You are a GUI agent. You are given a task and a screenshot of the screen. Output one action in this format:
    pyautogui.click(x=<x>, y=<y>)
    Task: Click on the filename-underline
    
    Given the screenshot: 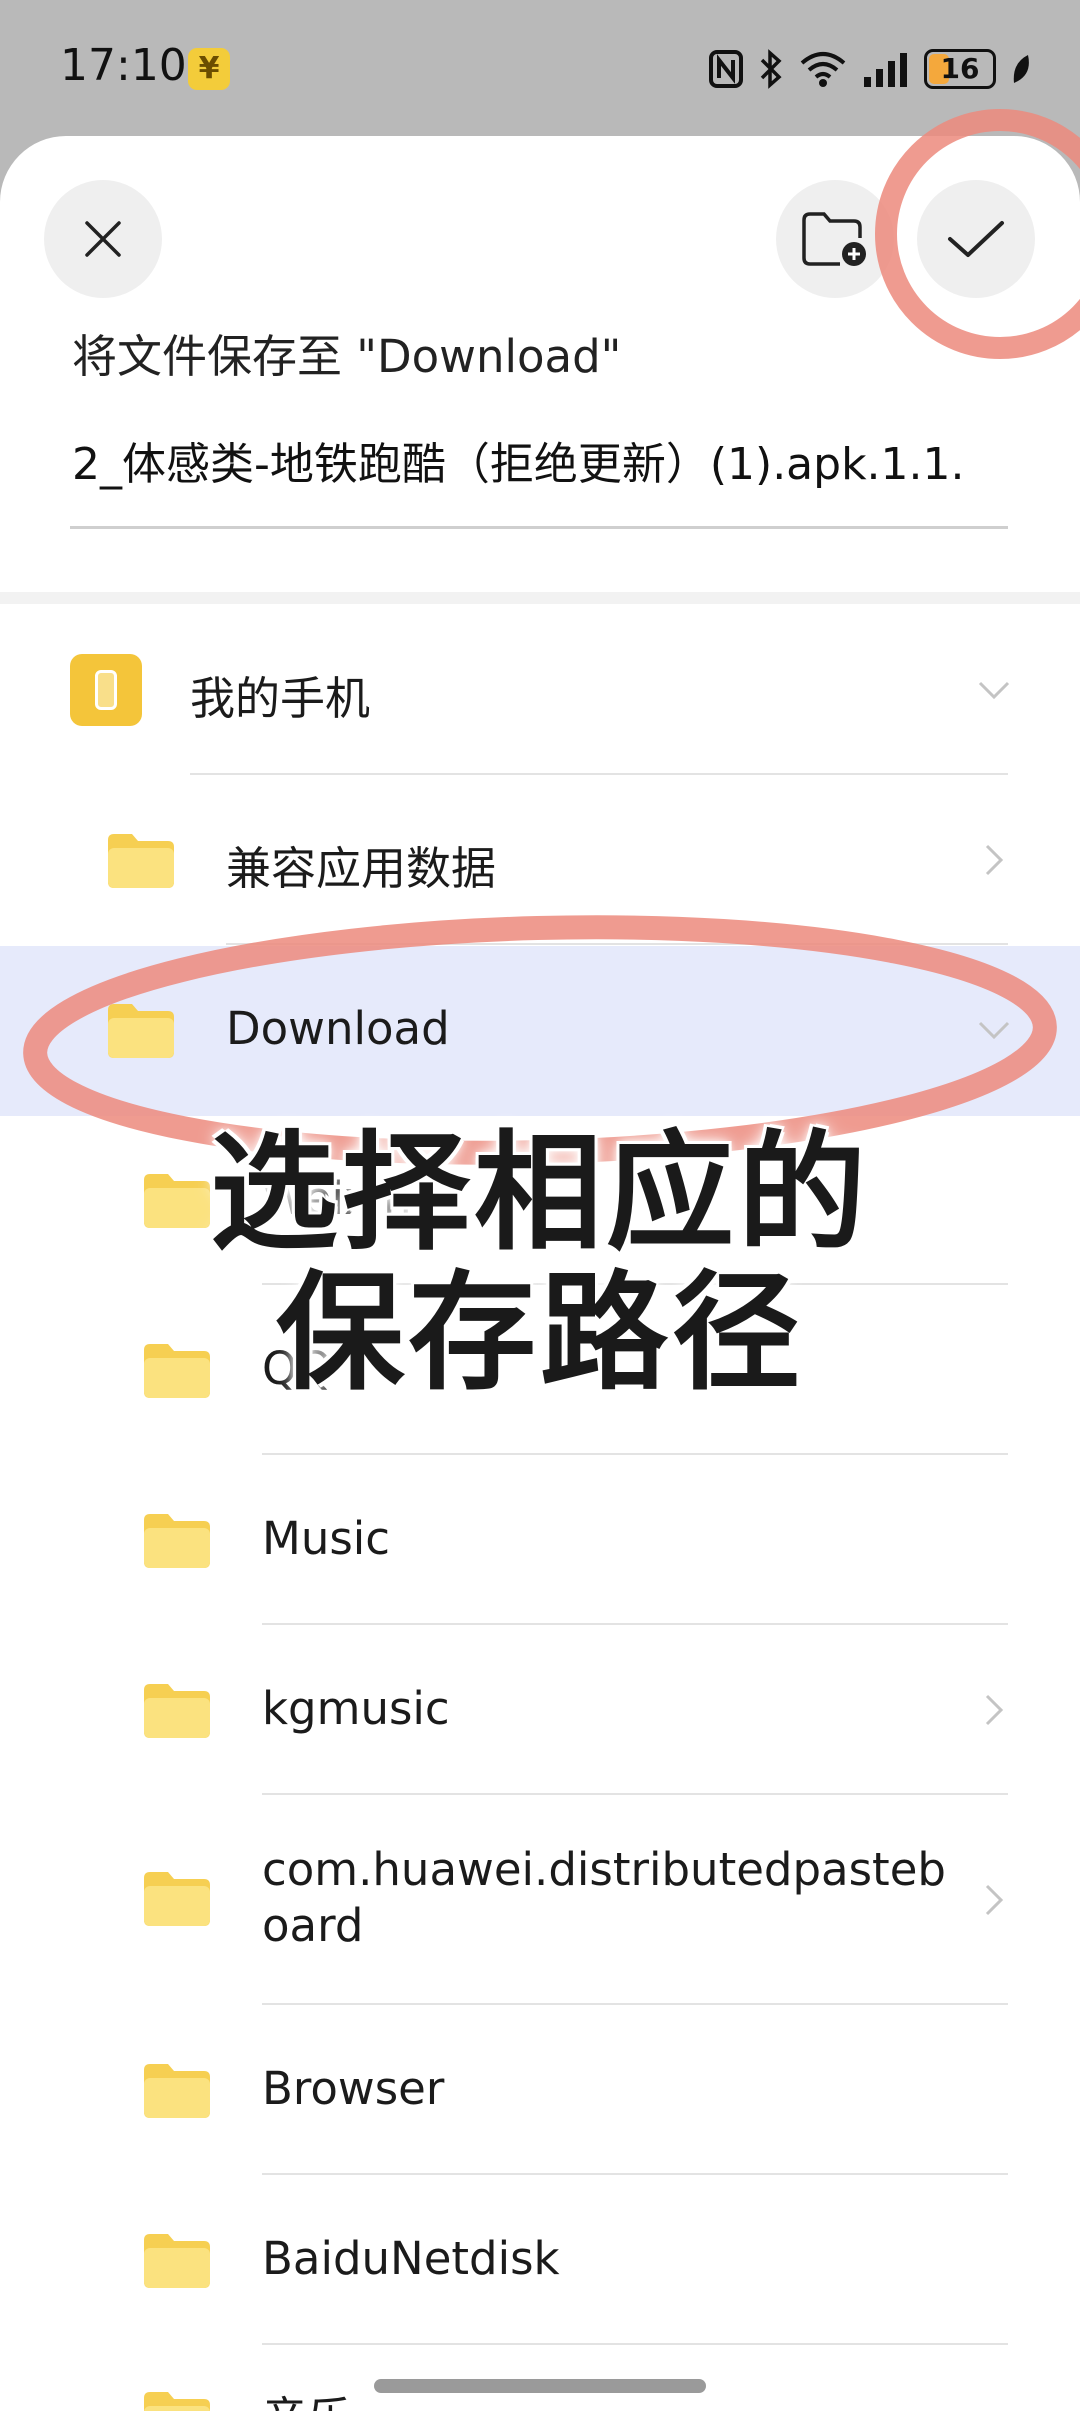 What is the action you would take?
    pyautogui.click(x=539, y=527)
    